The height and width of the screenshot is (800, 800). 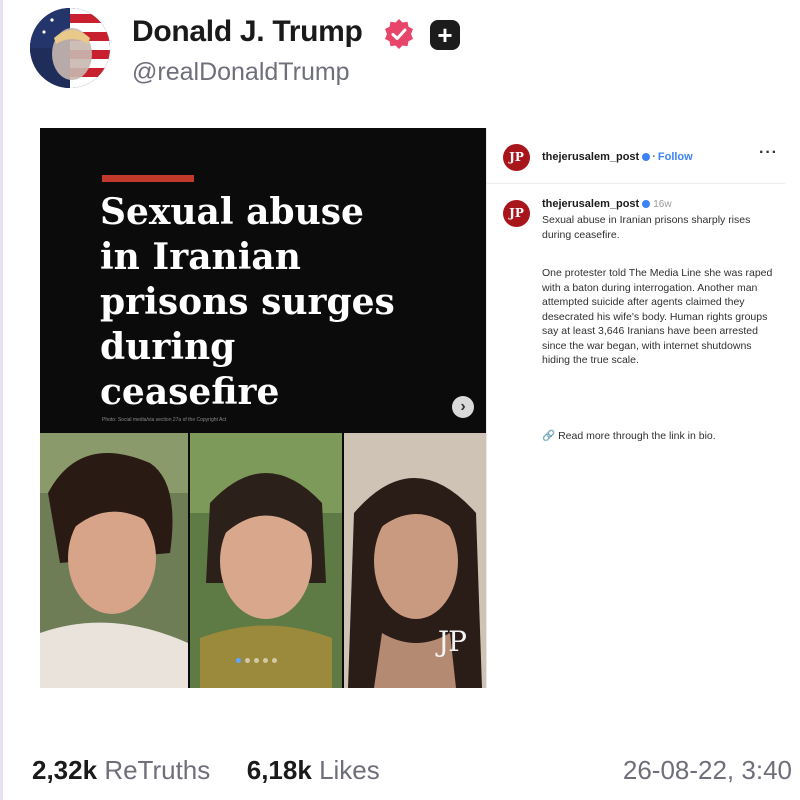 I want to click on headline-rule, so click(x=148, y=178).